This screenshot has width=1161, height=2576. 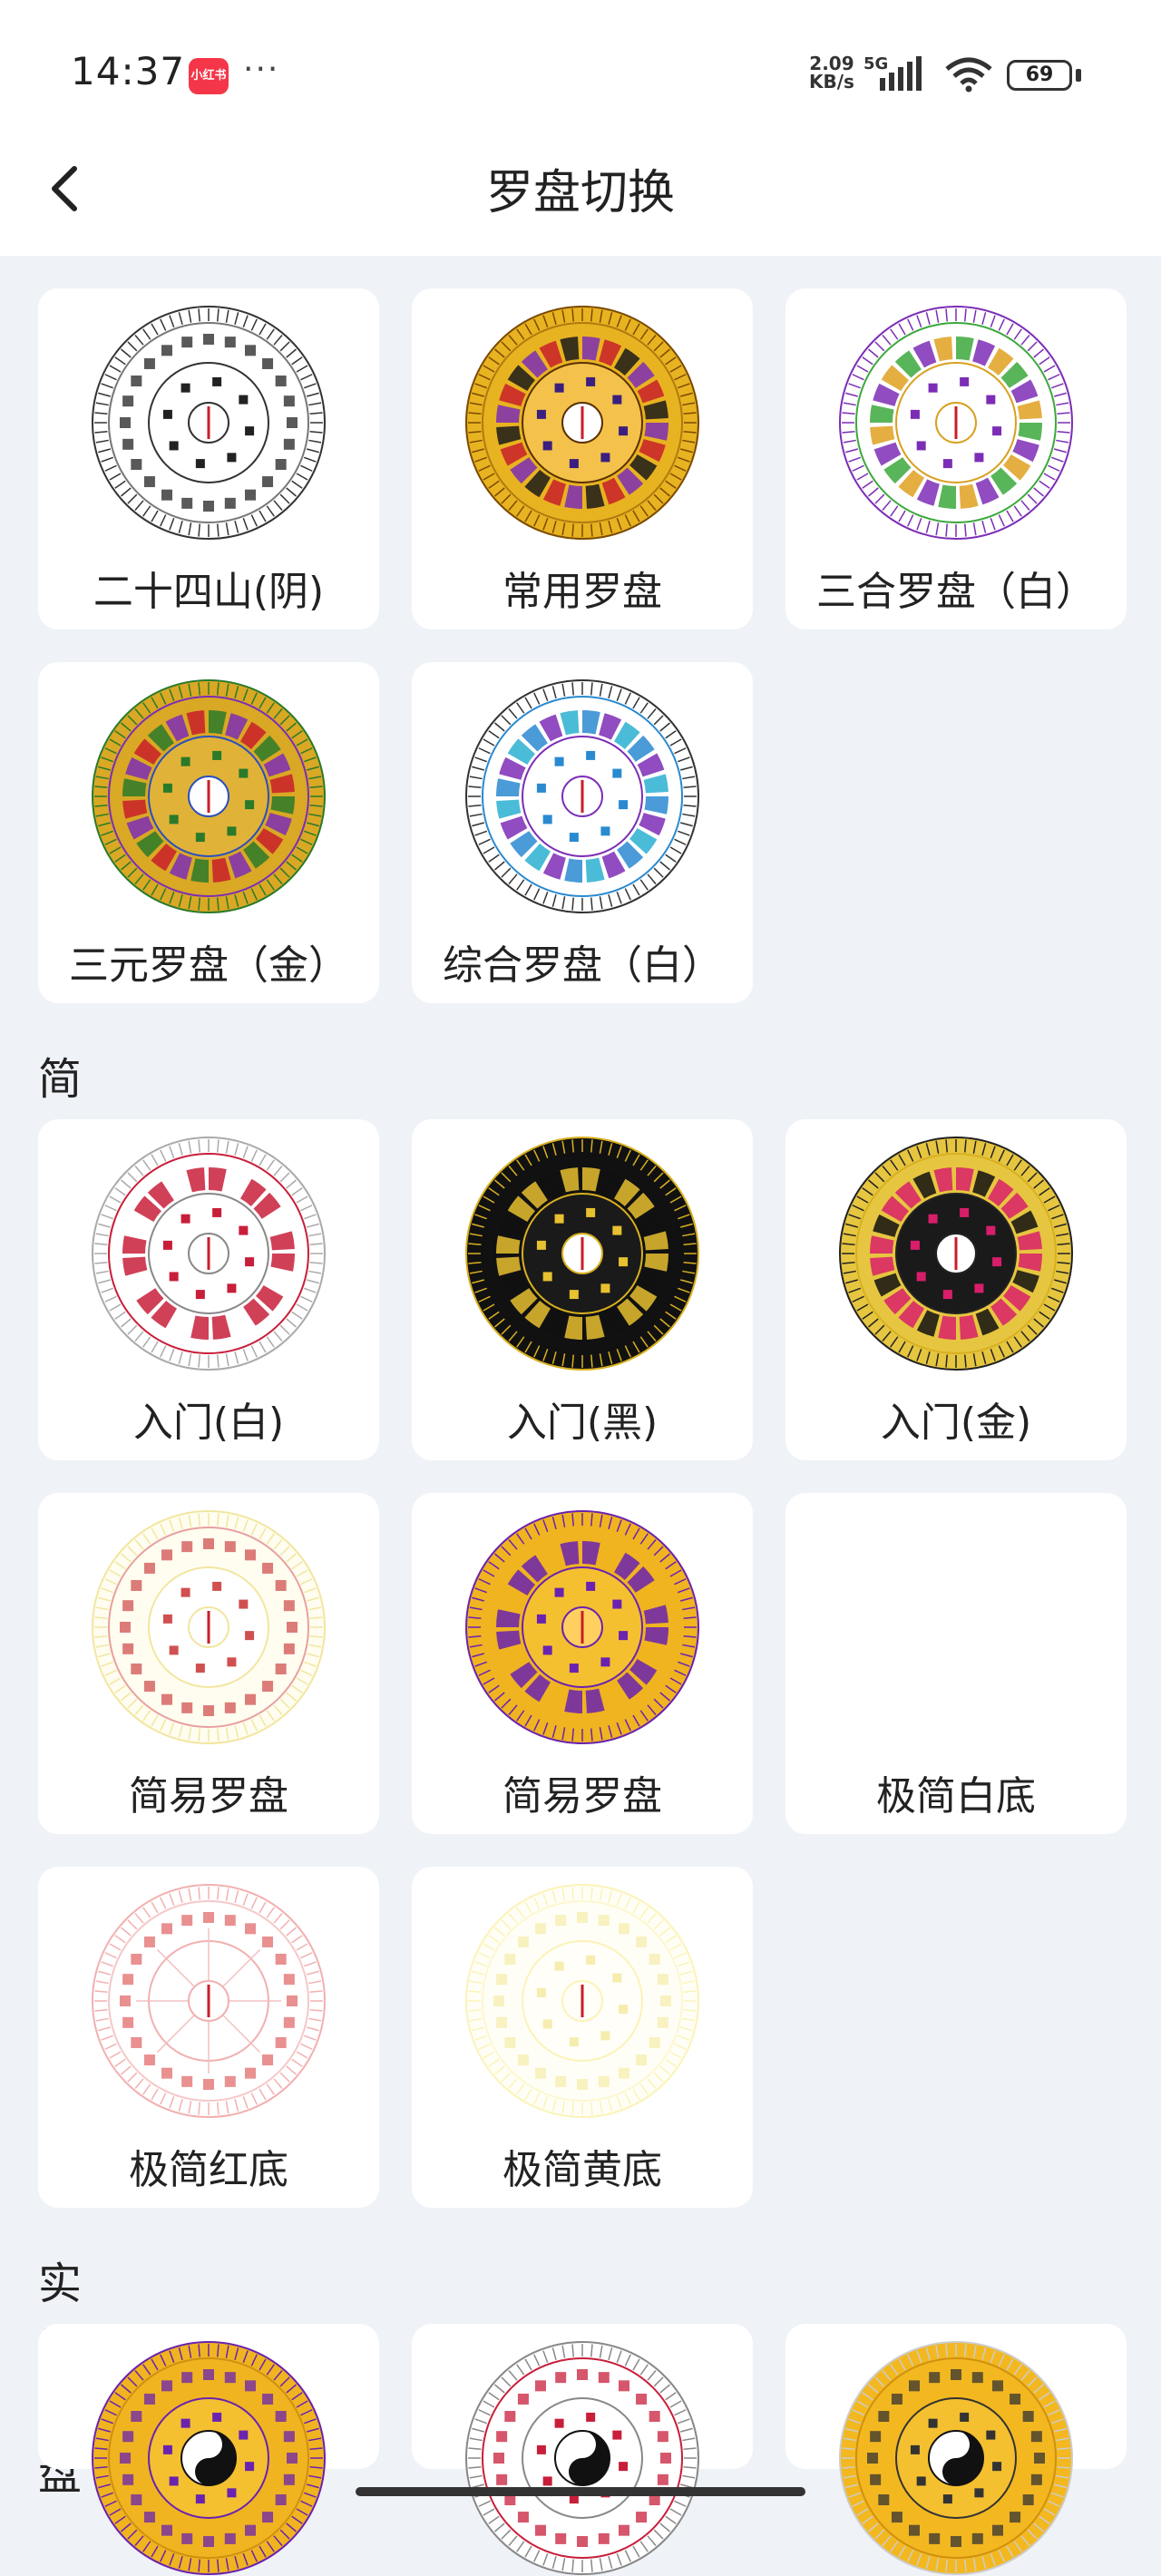 What do you see at coordinates (209, 2170) in the screenshot?
I see `compass-option-label: 极简红底` at bounding box center [209, 2170].